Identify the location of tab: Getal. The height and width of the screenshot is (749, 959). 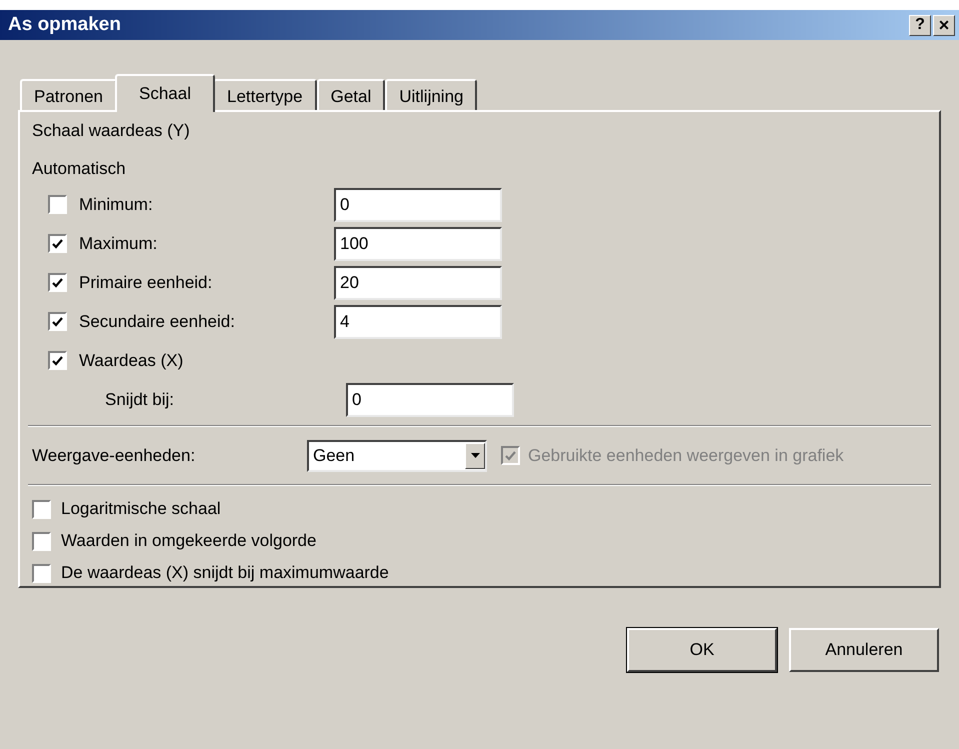
(351, 95).